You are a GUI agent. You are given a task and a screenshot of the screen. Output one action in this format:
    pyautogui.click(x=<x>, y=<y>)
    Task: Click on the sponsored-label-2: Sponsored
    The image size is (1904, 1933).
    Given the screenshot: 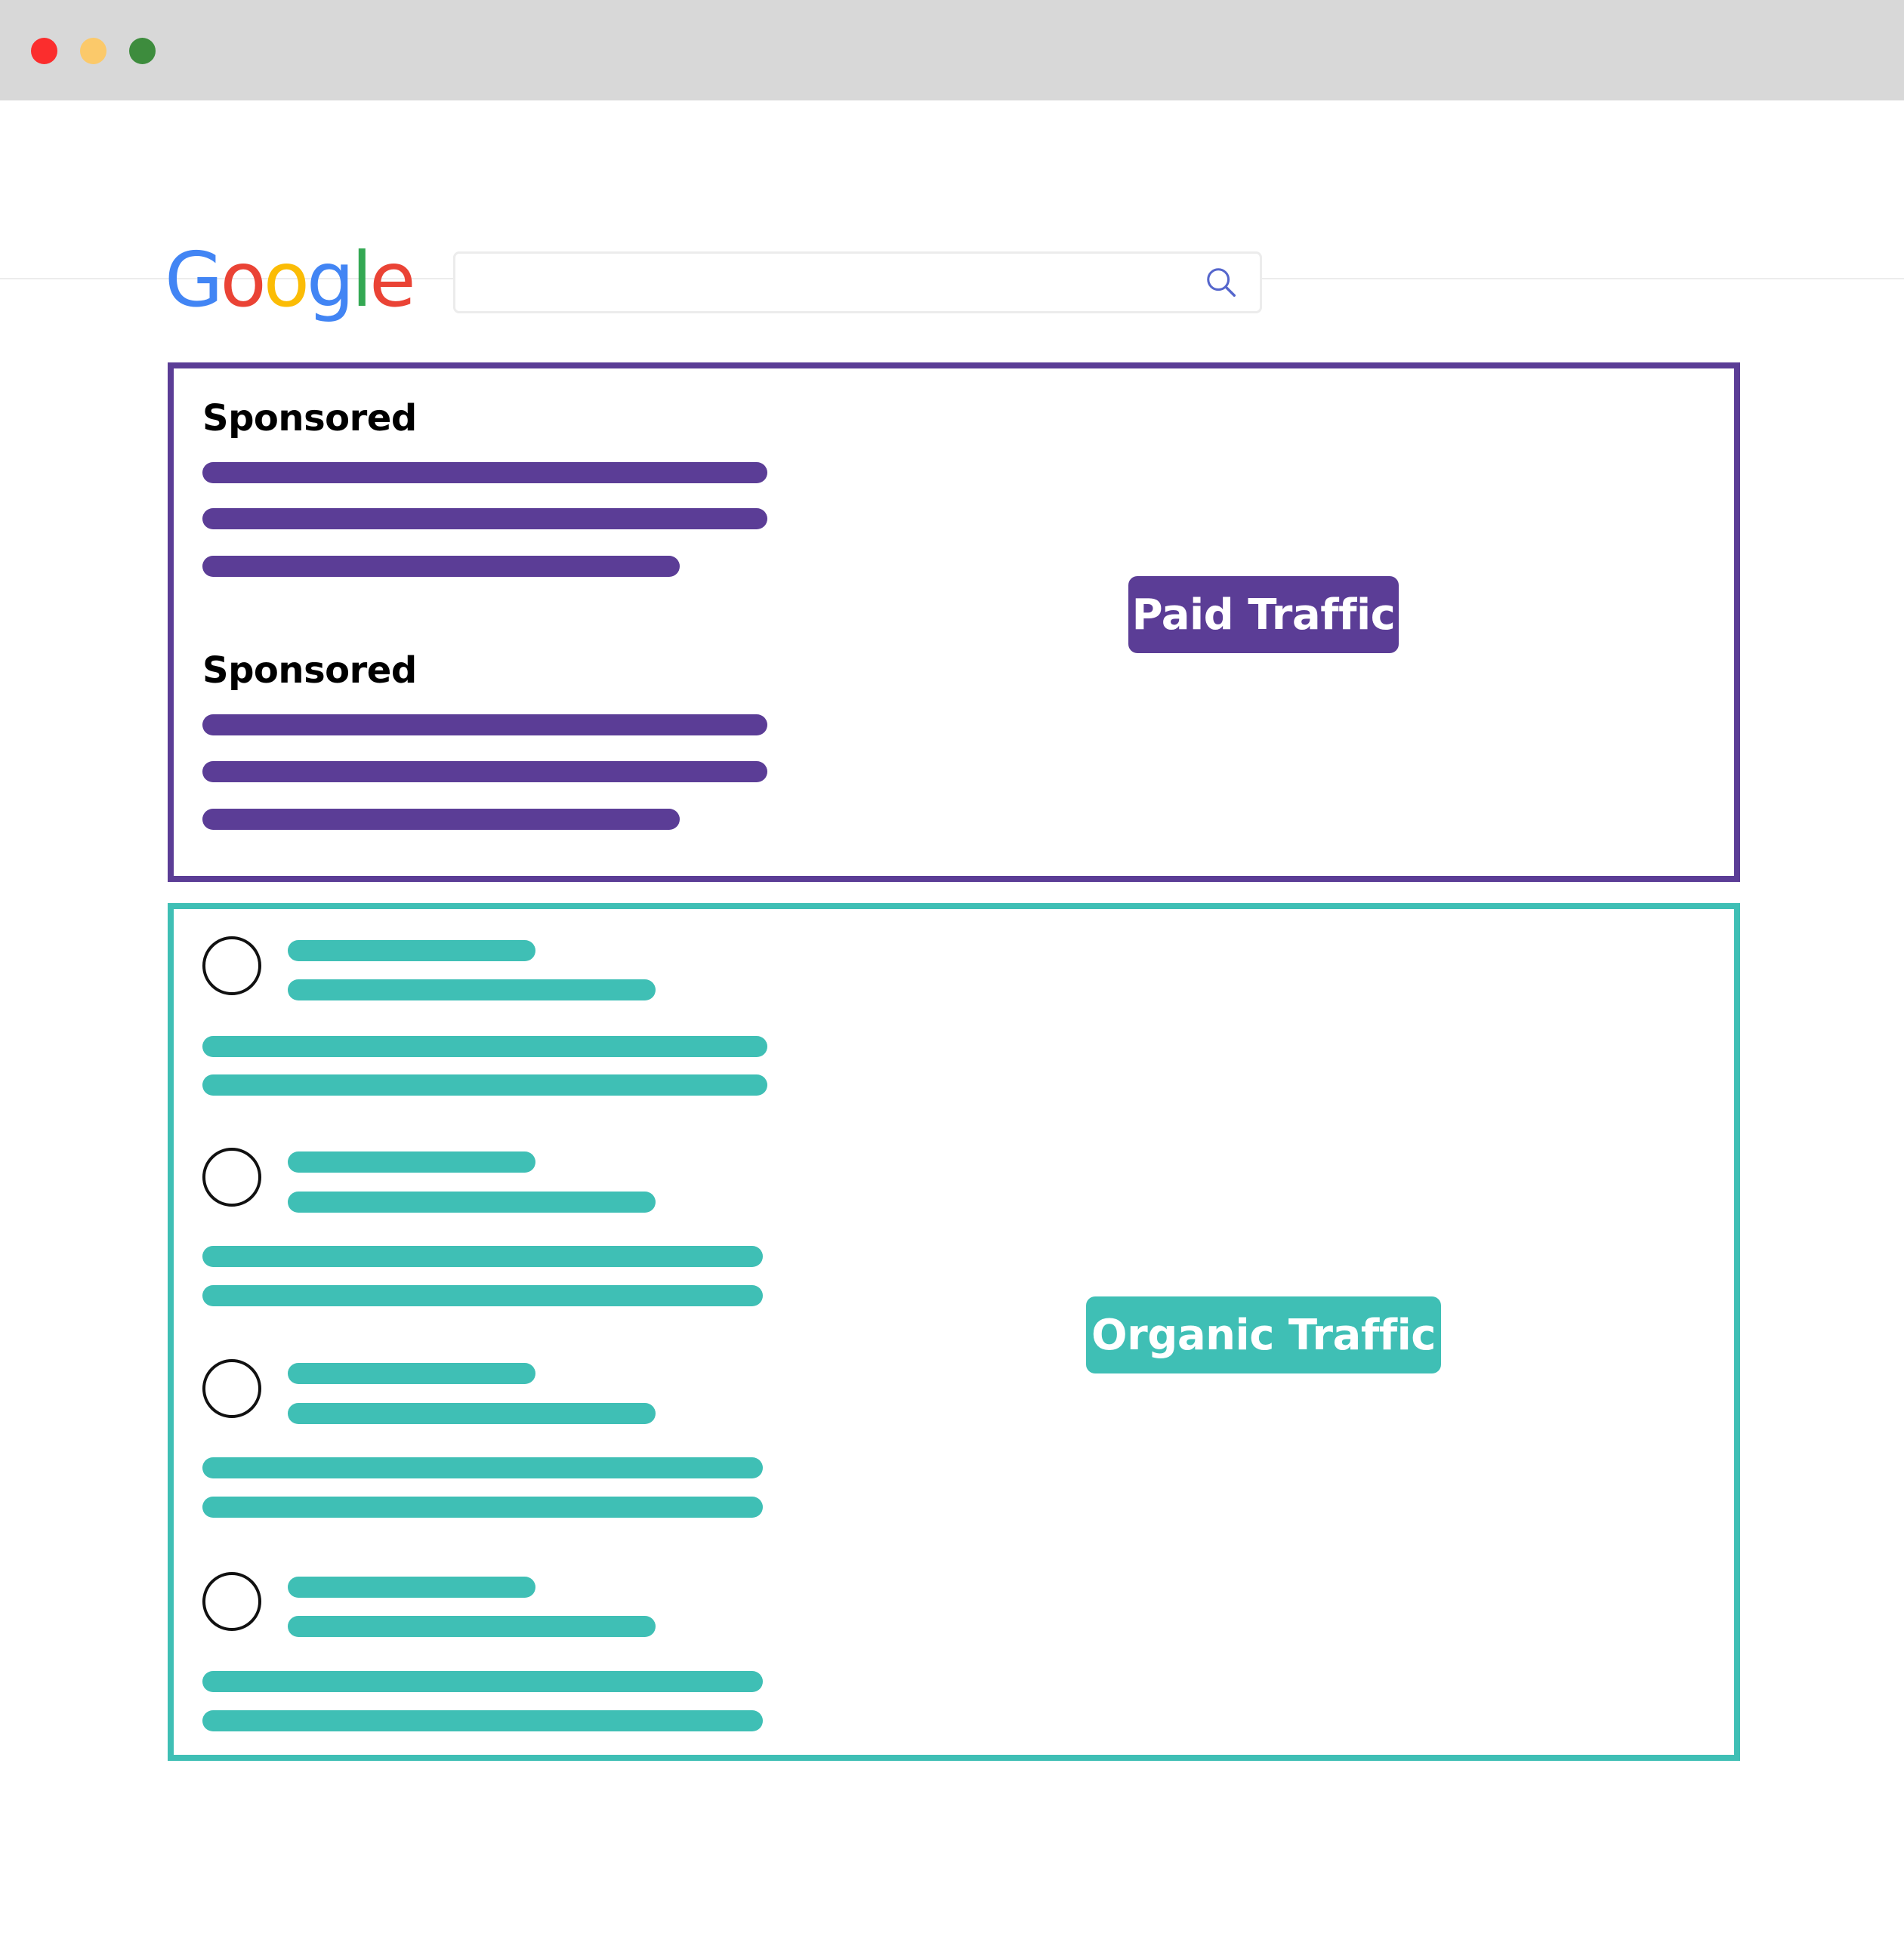 What is the action you would take?
    pyautogui.click(x=309, y=670)
    